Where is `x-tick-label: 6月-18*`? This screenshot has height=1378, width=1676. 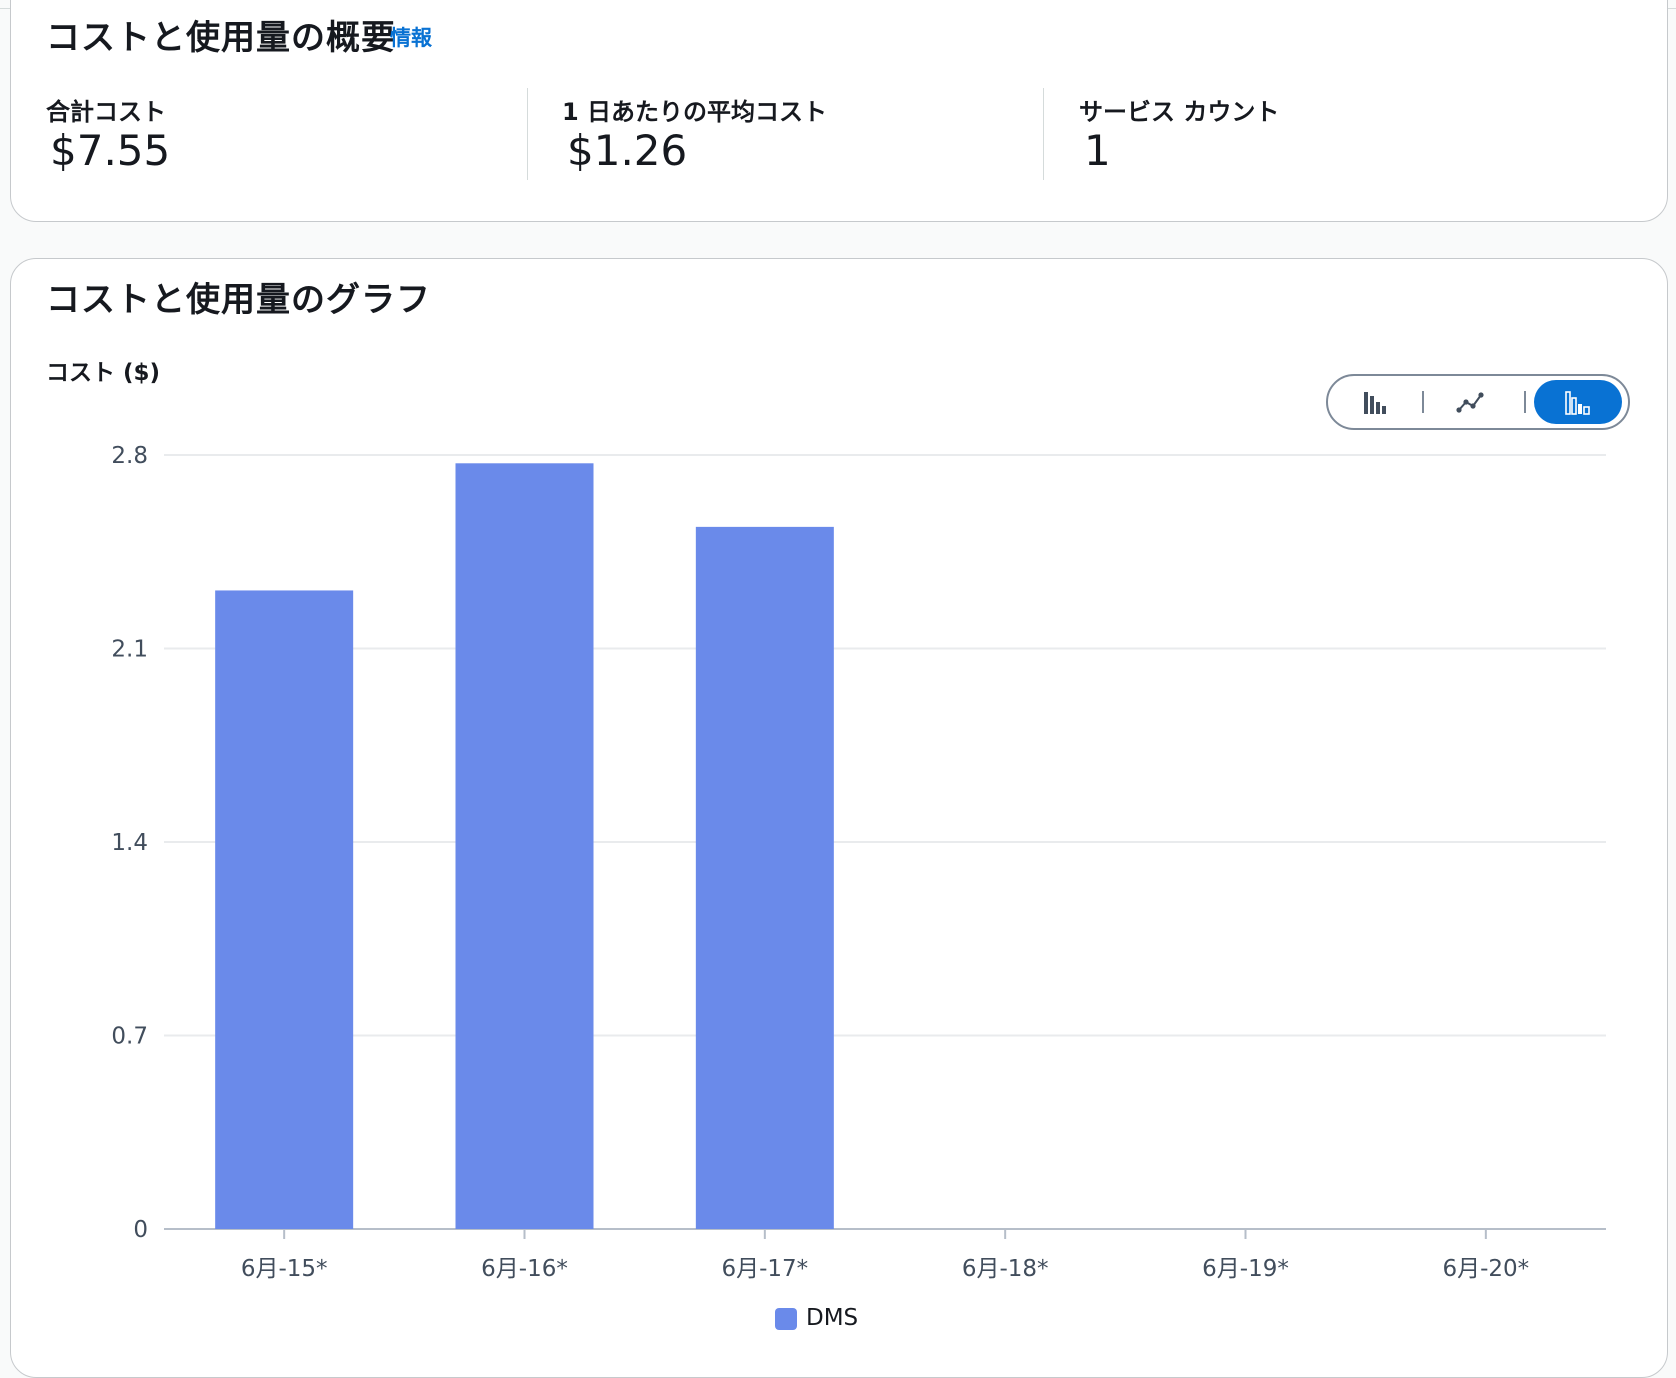 x-tick-label: 6月-18* is located at coordinates (1005, 1269).